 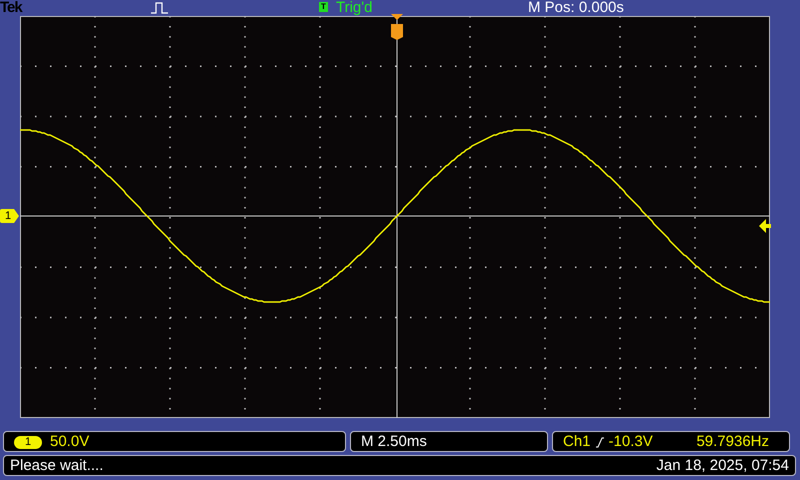 What do you see at coordinates (397, 27) in the screenshot?
I see `trigger-position-marker` at bounding box center [397, 27].